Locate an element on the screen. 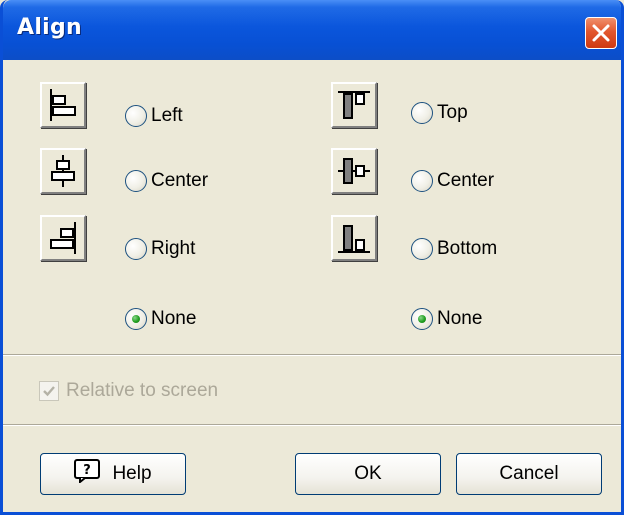 This screenshot has width=624, height=515. align-right-button is located at coordinates (63, 238).